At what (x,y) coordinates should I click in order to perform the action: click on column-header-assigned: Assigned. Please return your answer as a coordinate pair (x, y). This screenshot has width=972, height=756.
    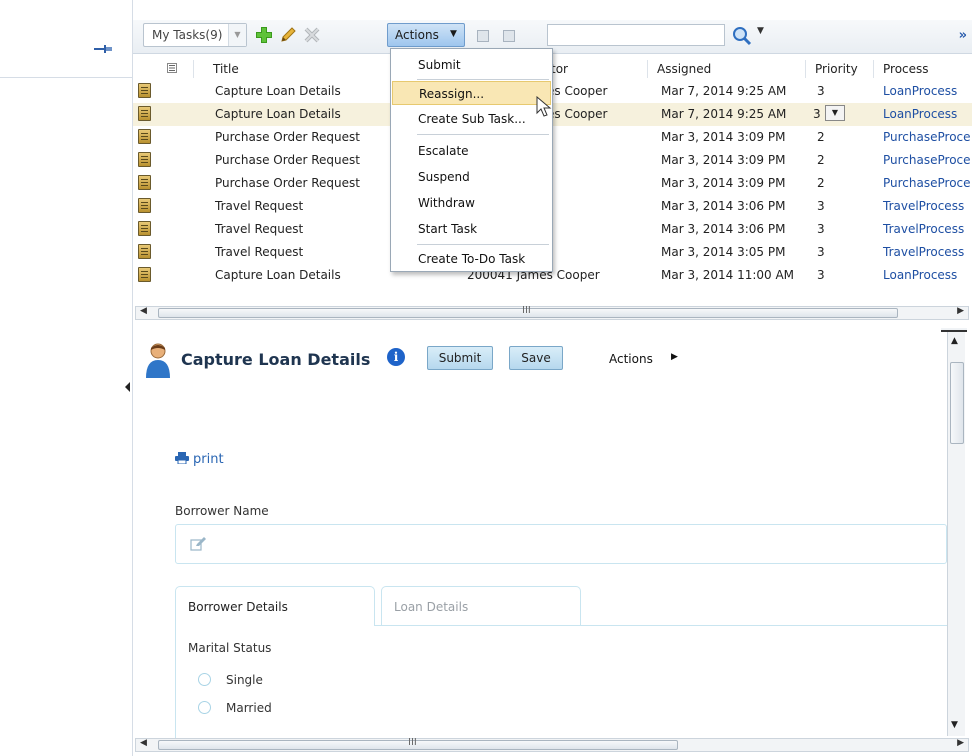
    Looking at the image, I should click on (684, 69).